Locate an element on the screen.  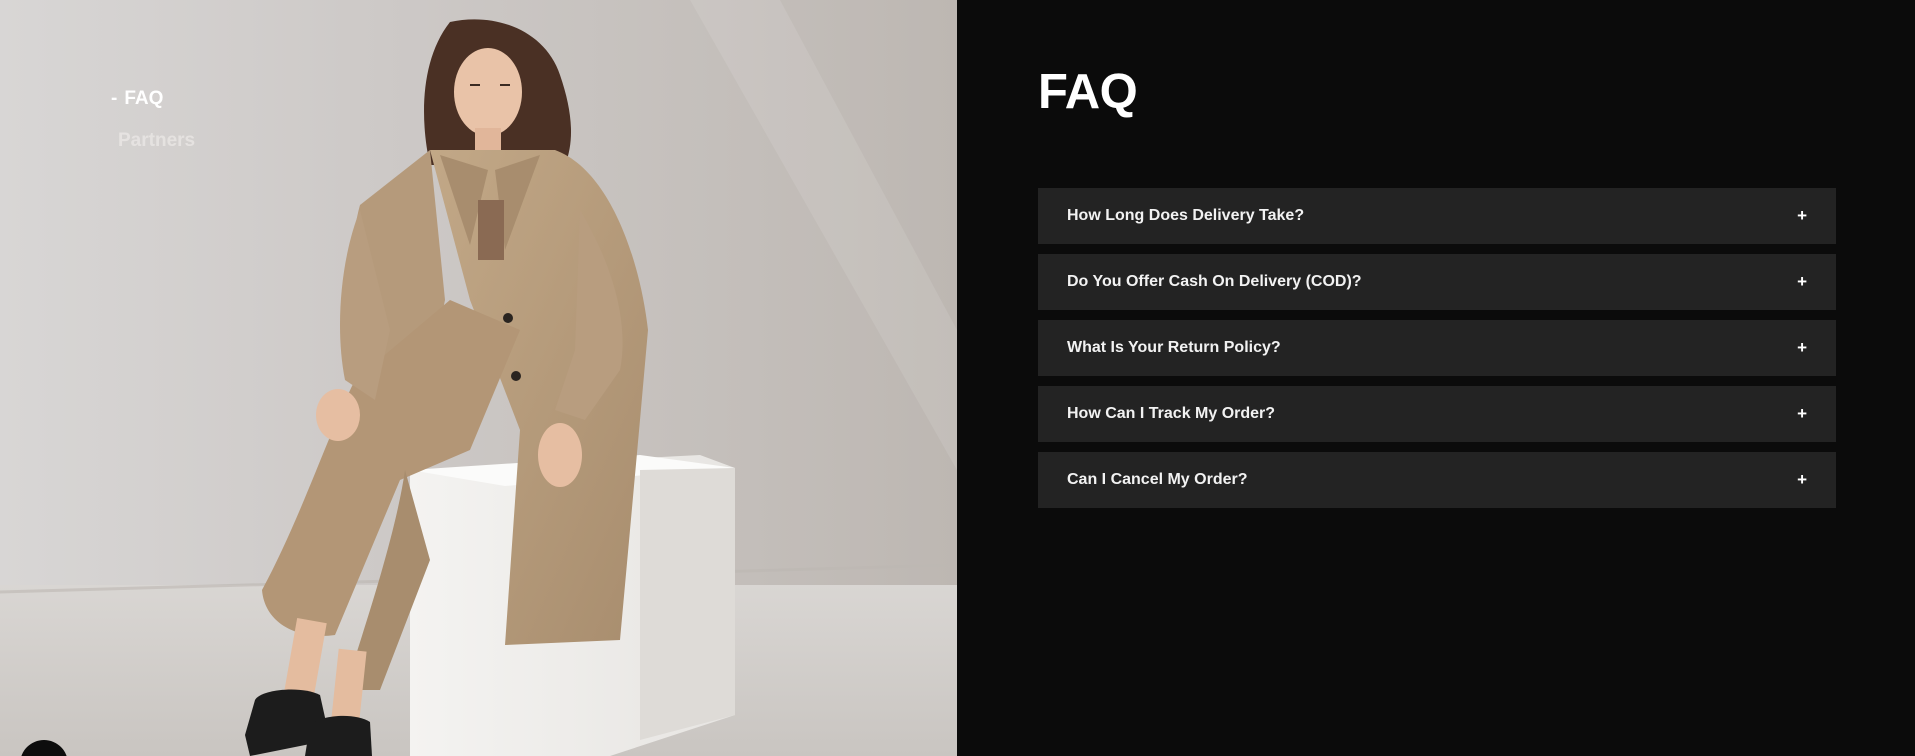
faq-item-cash-on-delivery: Do You Offer Cash On Delivery (COD)? + is located at coordinates (1437, 282).